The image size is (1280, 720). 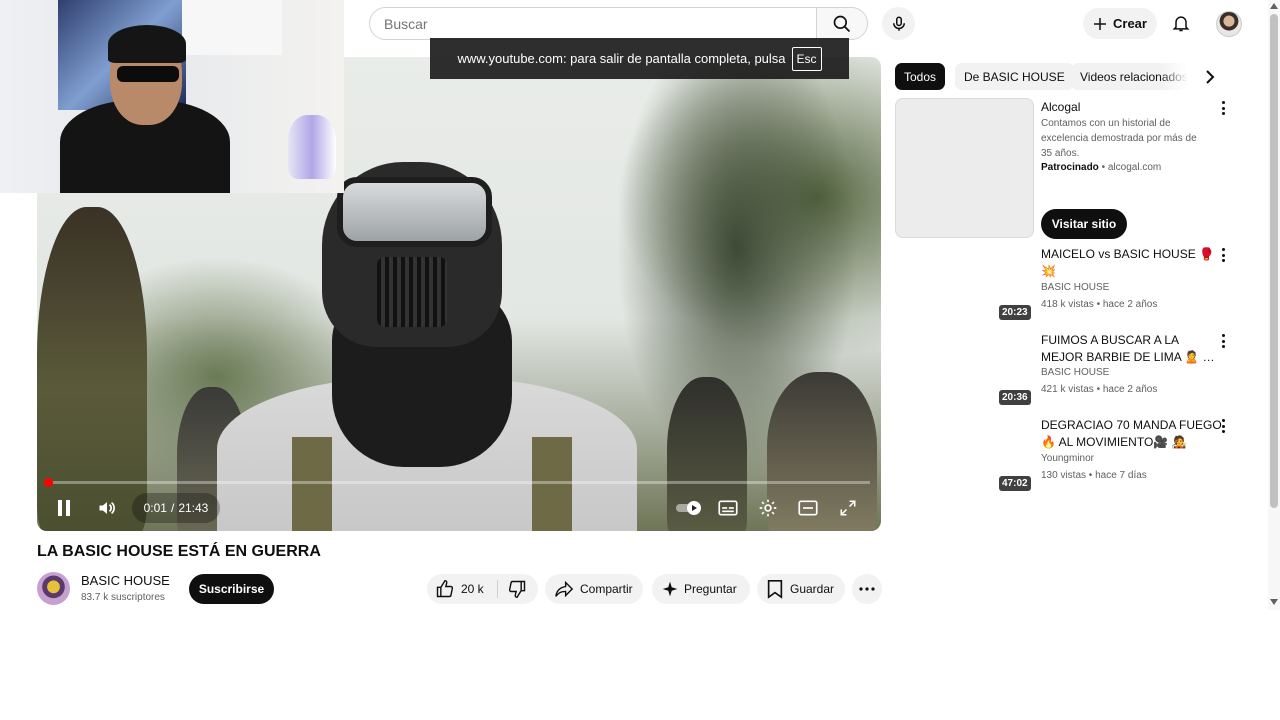 I want to click on bell-icon, so click(x=1181, y=24).